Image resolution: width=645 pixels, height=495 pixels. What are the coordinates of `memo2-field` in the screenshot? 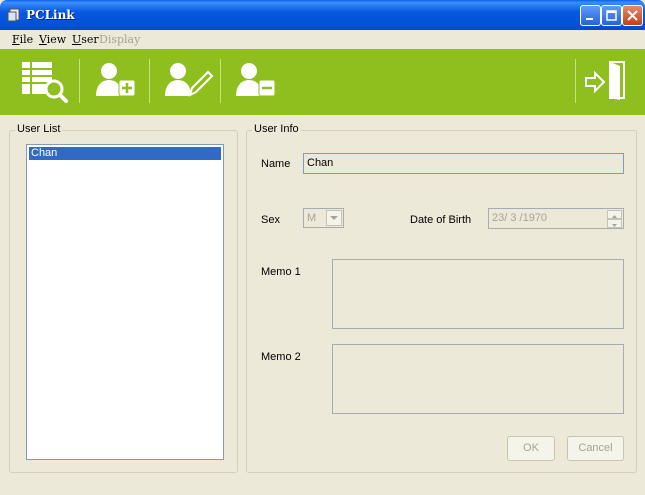 It's located at (478, 379).